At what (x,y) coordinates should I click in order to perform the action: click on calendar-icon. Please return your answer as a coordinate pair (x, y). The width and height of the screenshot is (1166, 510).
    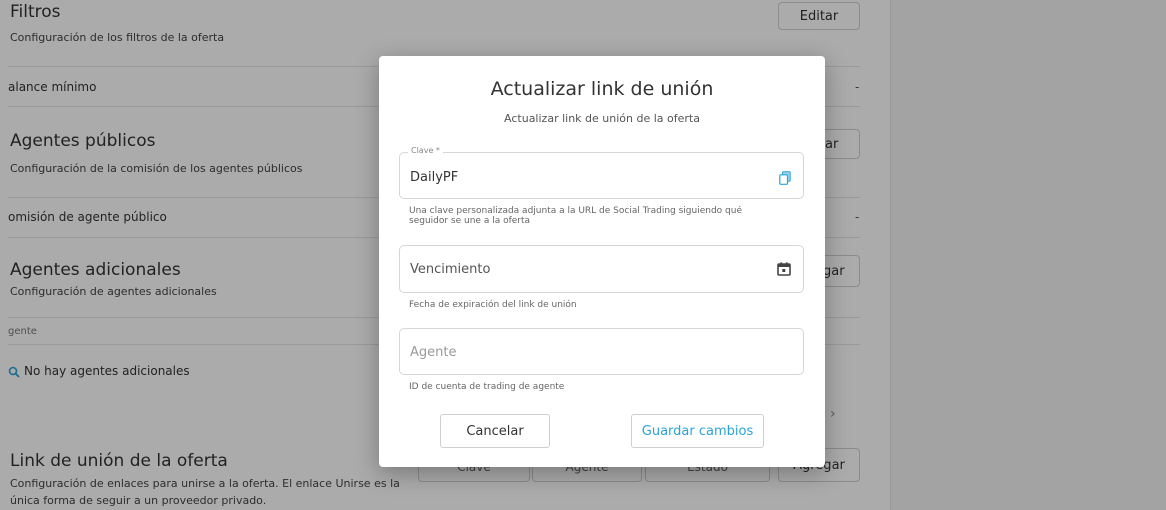
    Looking at the image, I should click on (784, 269).